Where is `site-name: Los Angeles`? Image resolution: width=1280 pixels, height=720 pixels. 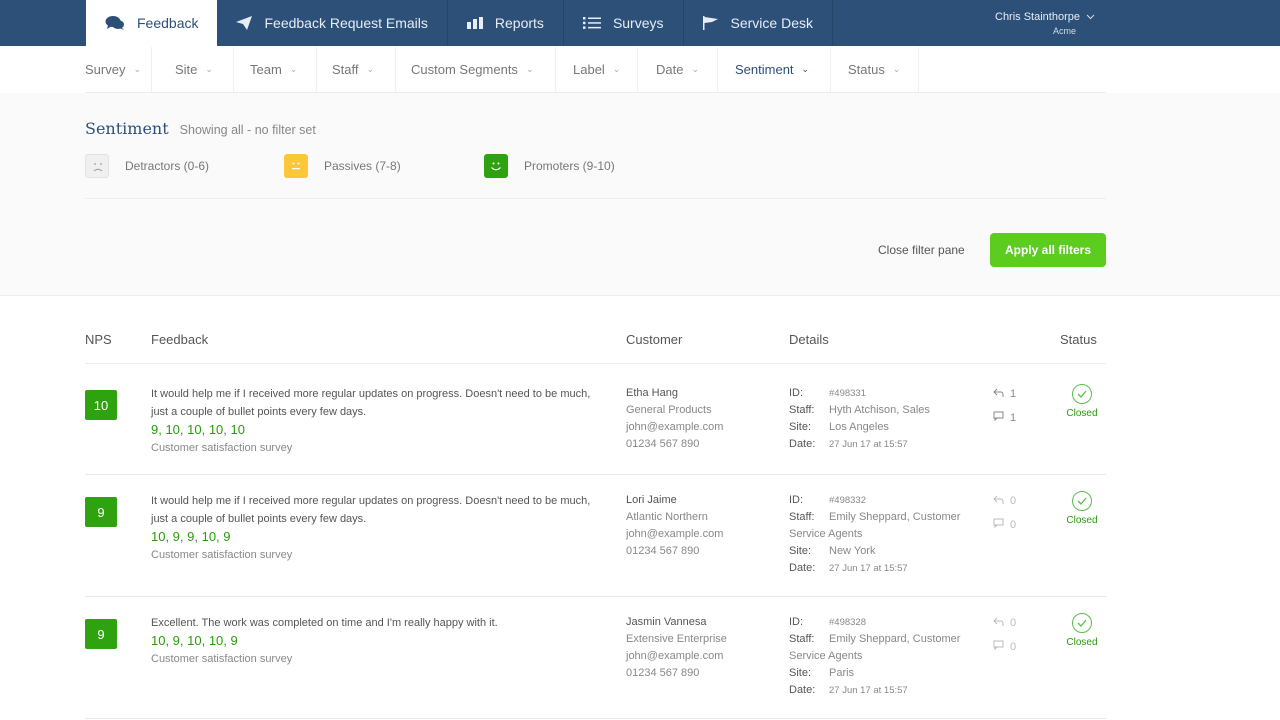
site-name: Los Angeles is located at coordinates (859, 427).